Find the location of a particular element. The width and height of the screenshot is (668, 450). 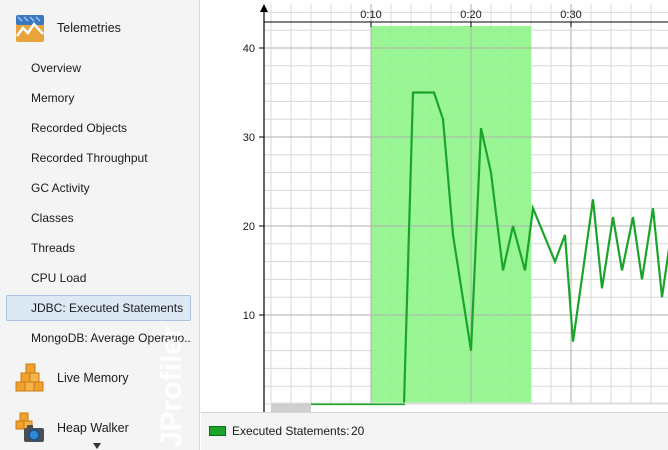

sidebar-item-recorded-throughput: Recorded Throughput is located at coordinates (98, 158).